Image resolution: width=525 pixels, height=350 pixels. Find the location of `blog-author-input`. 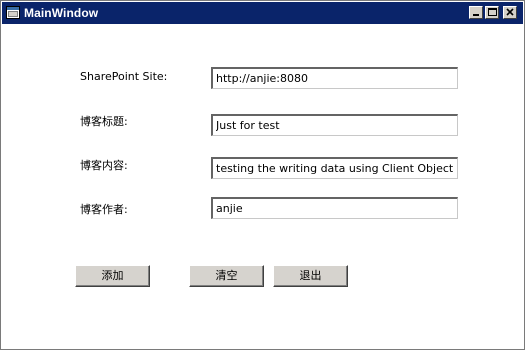

blog-author-input is located at coordinates (334, 208).